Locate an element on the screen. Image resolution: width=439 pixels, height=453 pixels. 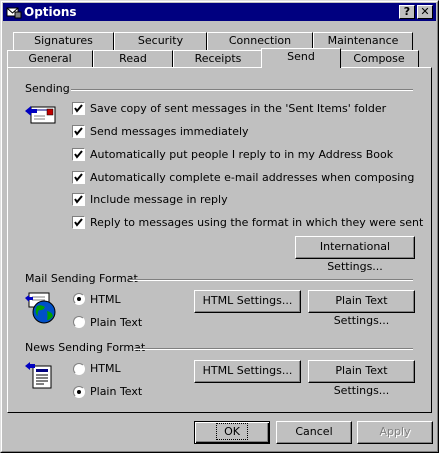
checkbox-reply-format is located at coordinates (78, 222).